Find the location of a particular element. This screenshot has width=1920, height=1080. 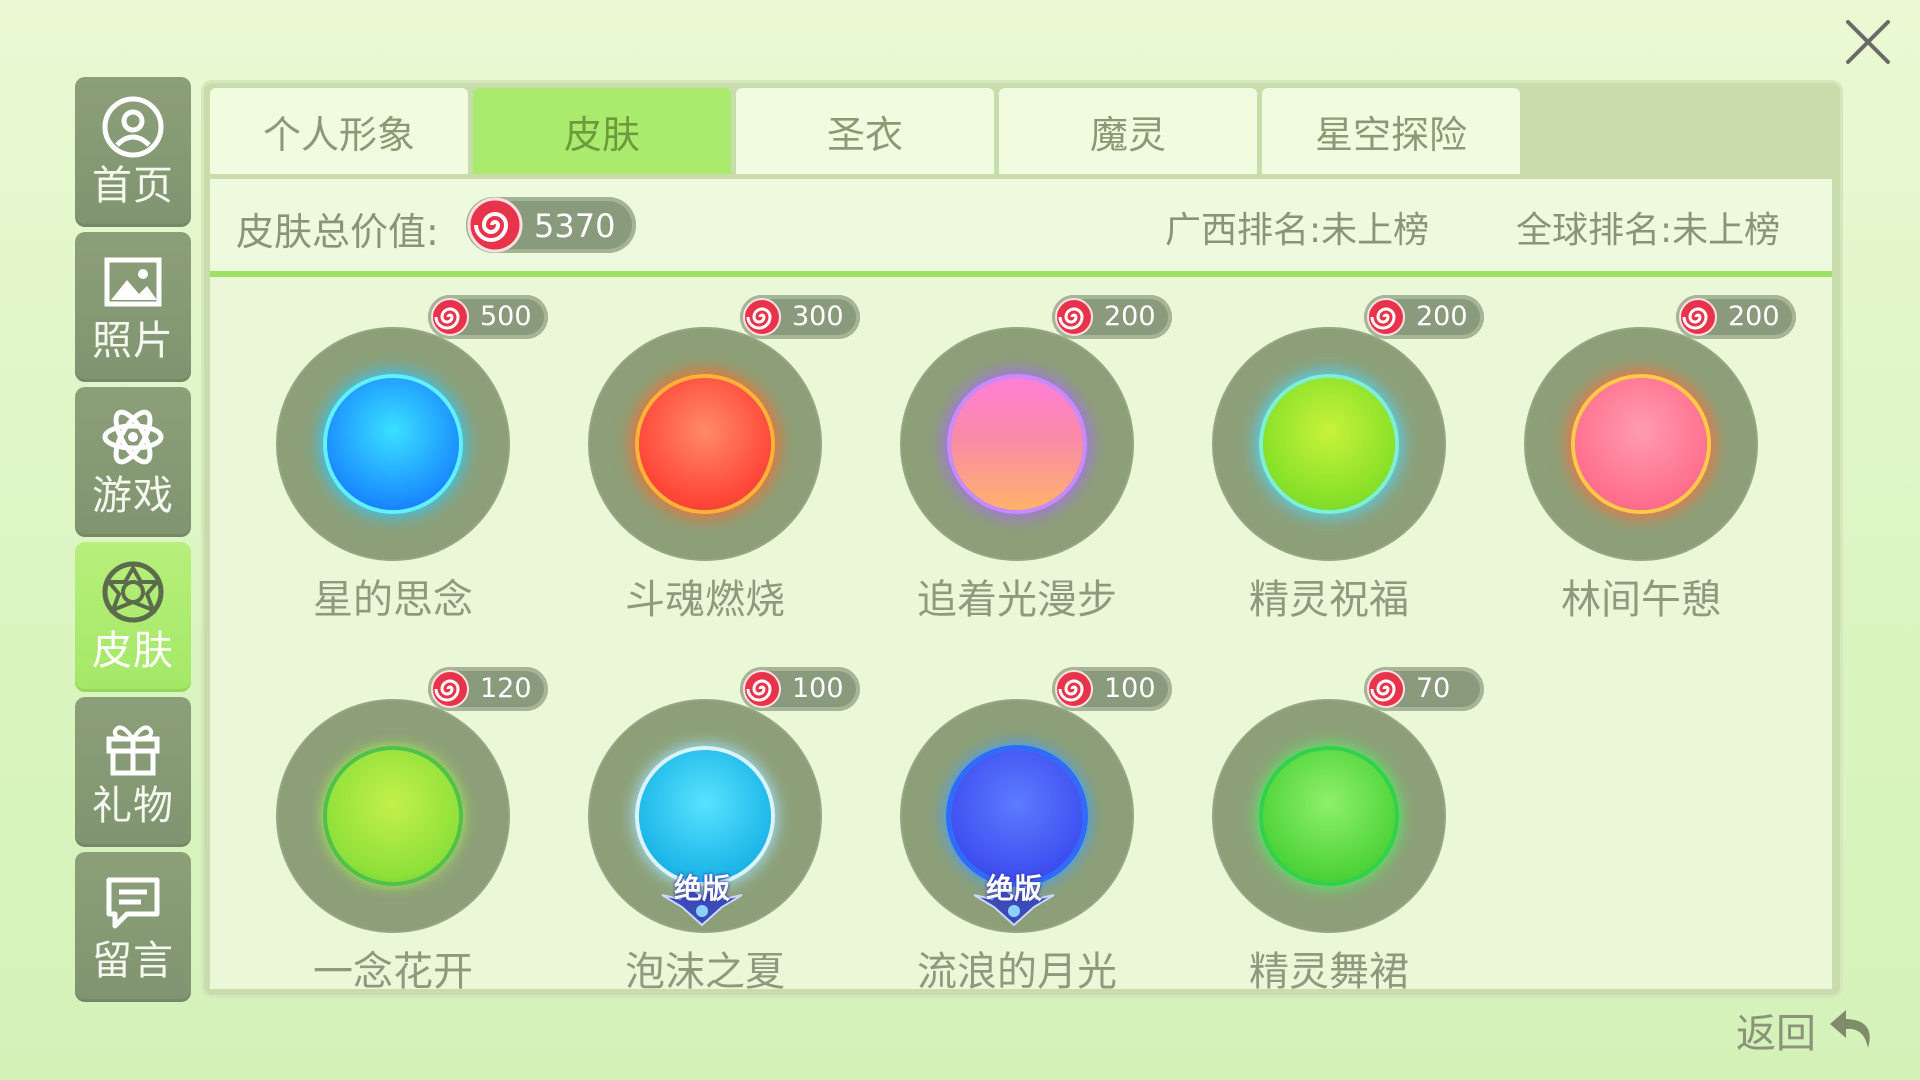

back-arrow-icon is located at coordinates (1850, 1029).